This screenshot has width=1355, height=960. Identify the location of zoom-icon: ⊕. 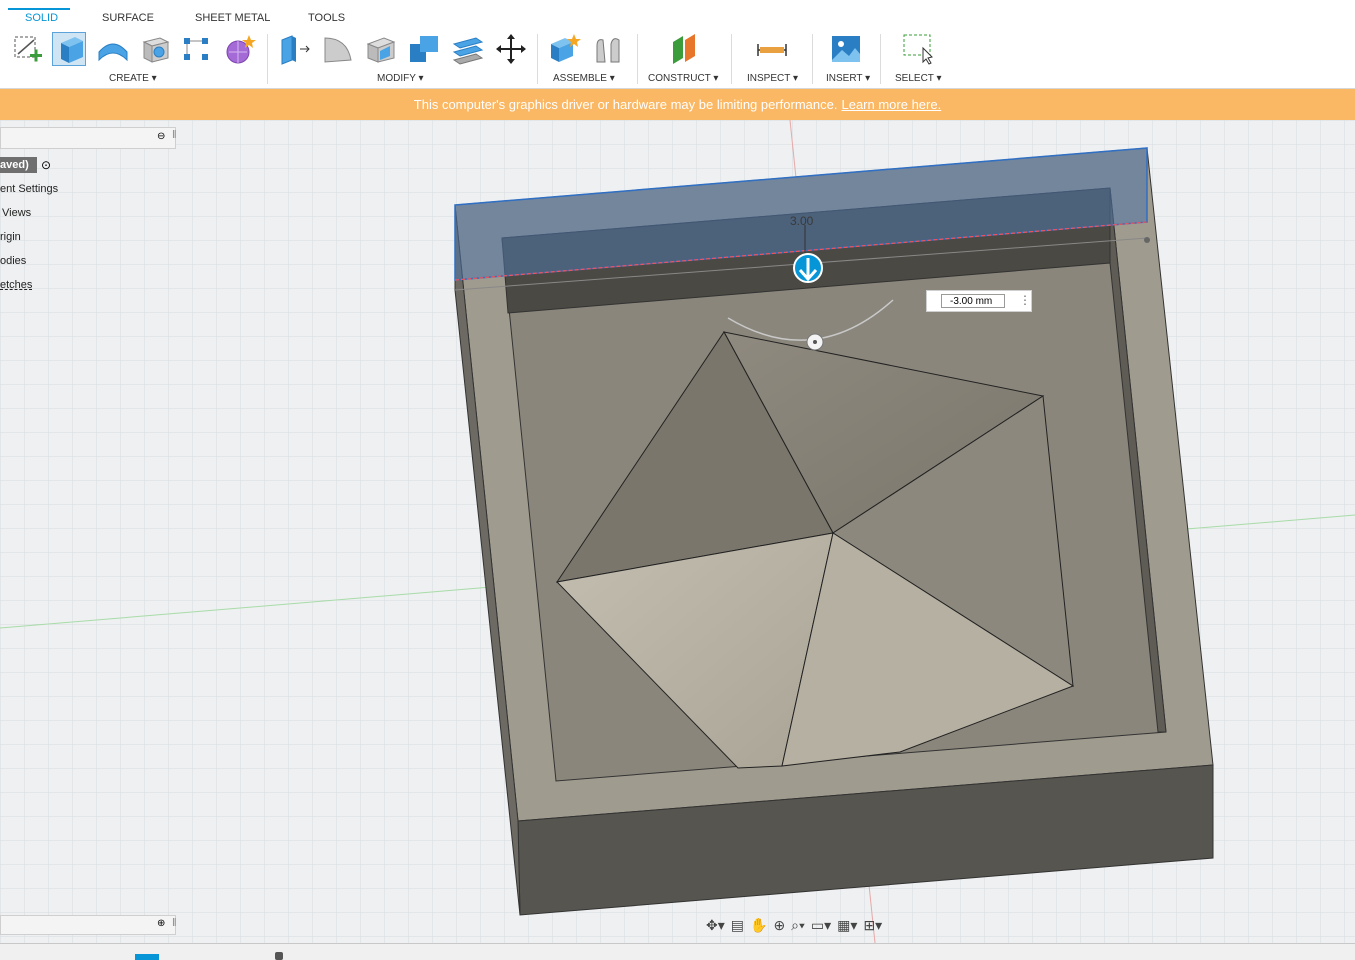
(779, 925).